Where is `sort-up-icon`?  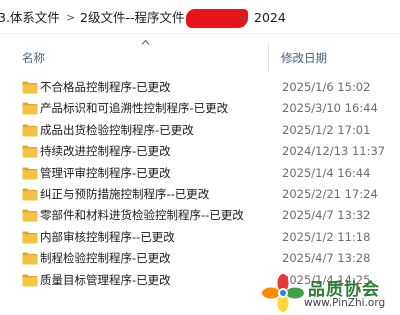 sort-up-icon is located at coordinates (145, 42).